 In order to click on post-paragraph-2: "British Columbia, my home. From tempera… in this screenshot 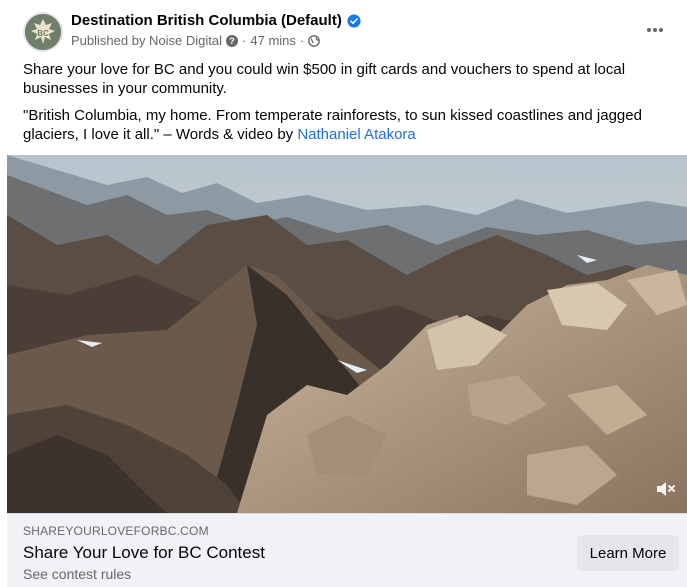, I will do `click(343, 125)`.